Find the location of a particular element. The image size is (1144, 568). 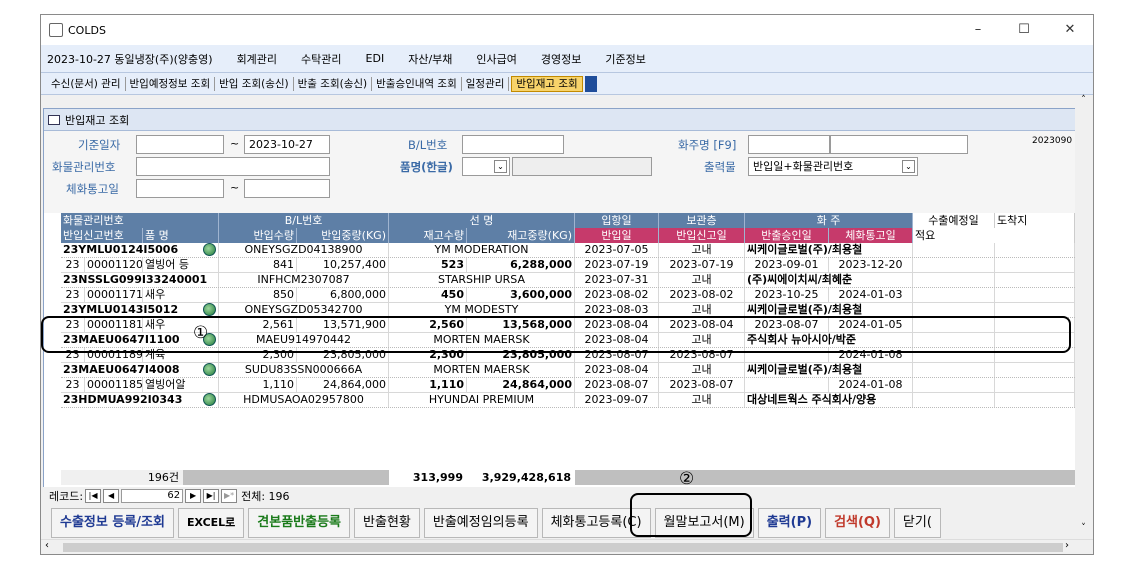

search-button: 검색(Q) is located at coordinates (857, 523).